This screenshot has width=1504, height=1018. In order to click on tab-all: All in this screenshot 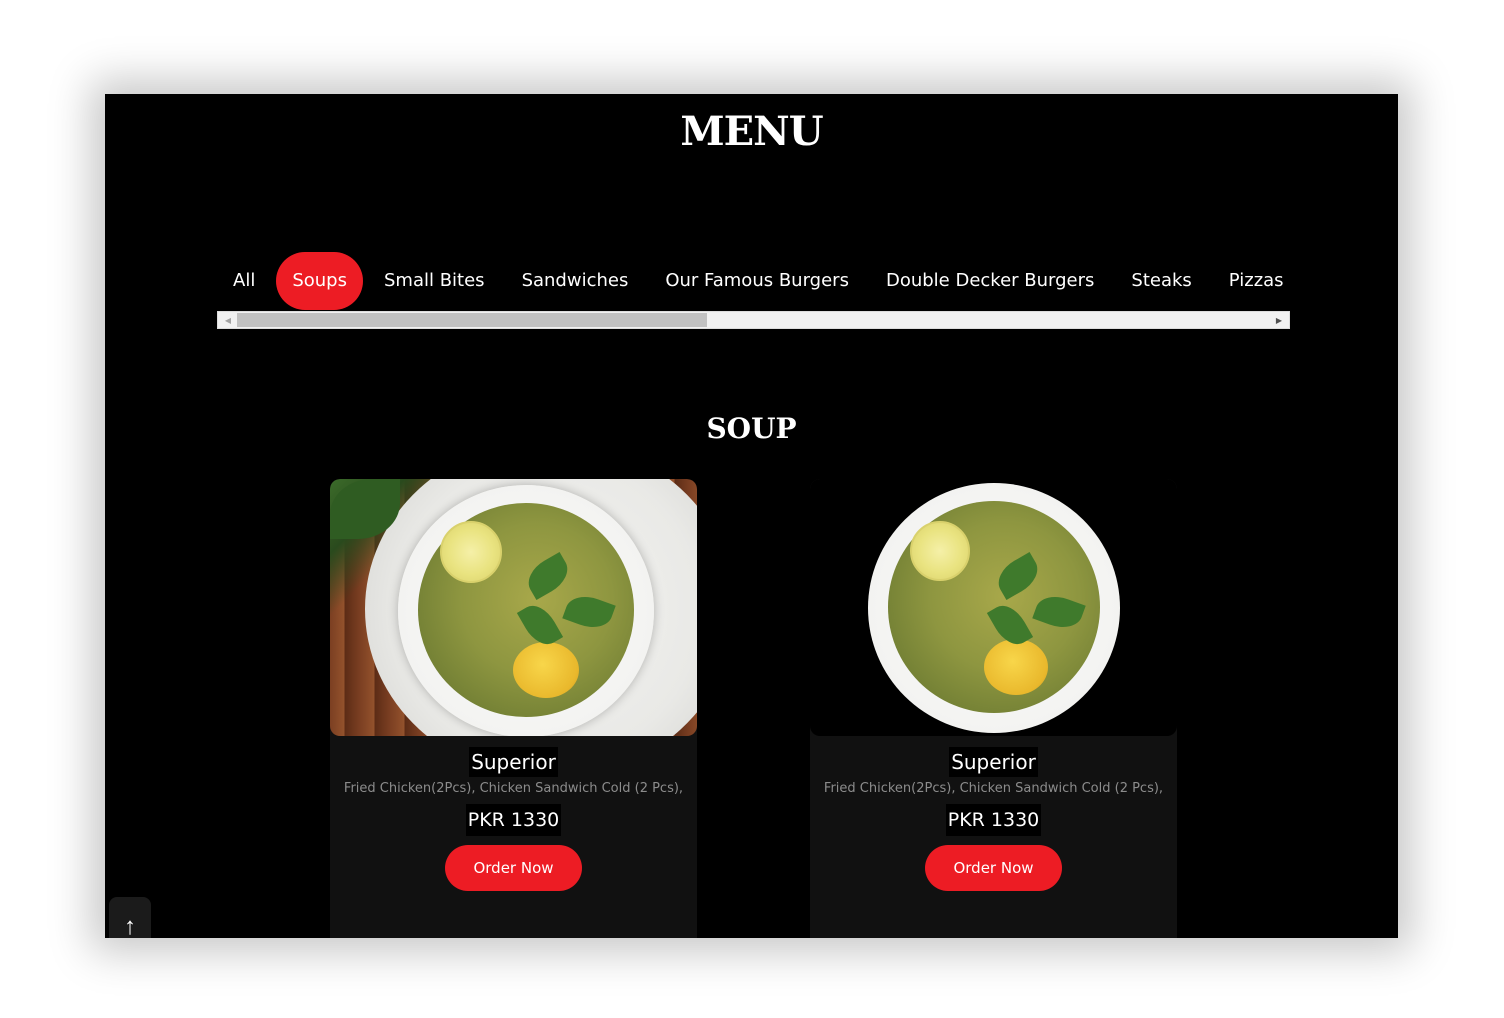, I will do `click(244, 281)`.